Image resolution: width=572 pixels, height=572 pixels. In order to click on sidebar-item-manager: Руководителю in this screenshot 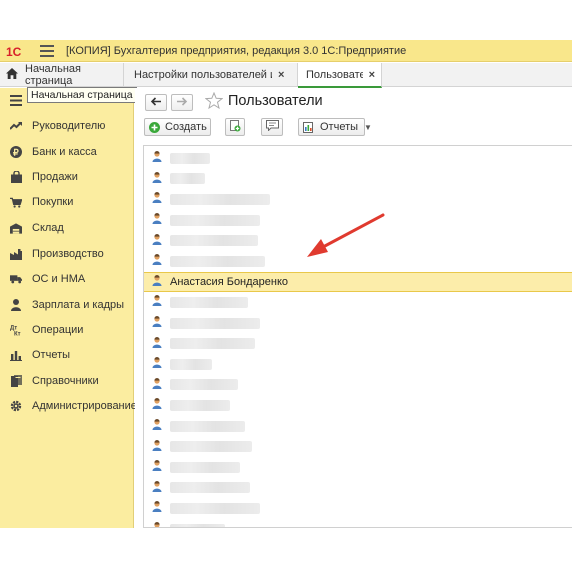, I will do `click(67, 126)`.